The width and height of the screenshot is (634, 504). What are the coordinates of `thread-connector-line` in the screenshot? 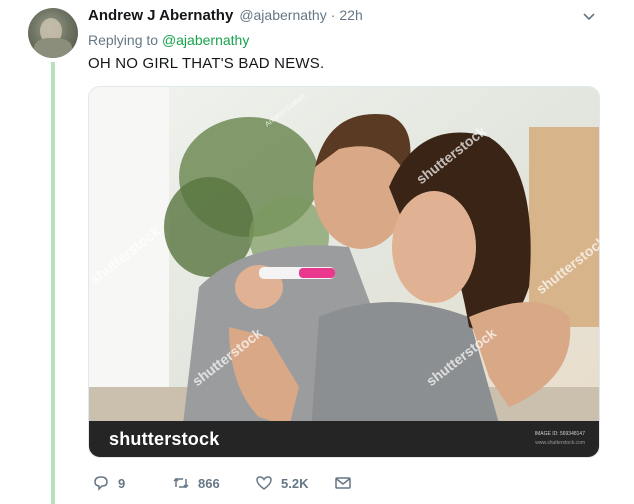 It's located at (53, 283).